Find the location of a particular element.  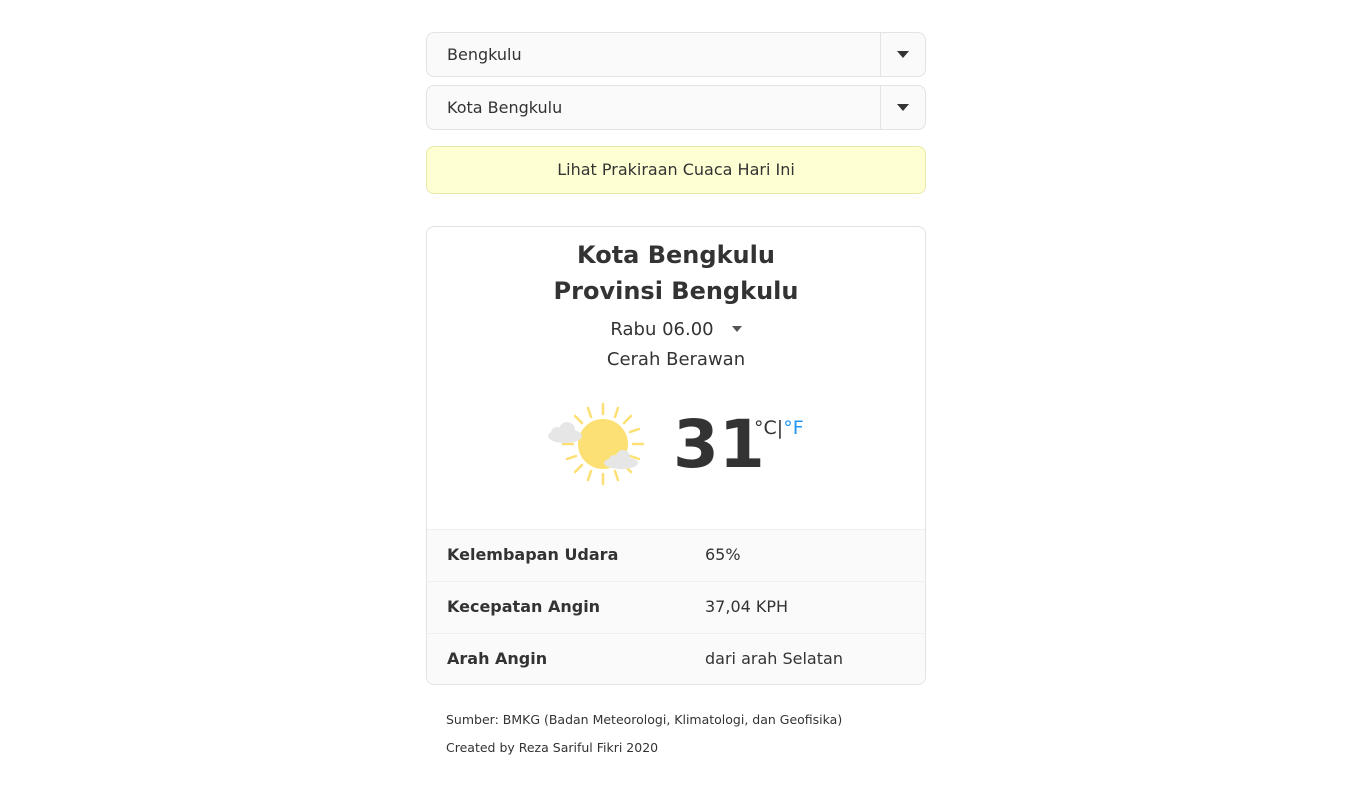

temperature-value: 31 is located at coordinates (719, 444).